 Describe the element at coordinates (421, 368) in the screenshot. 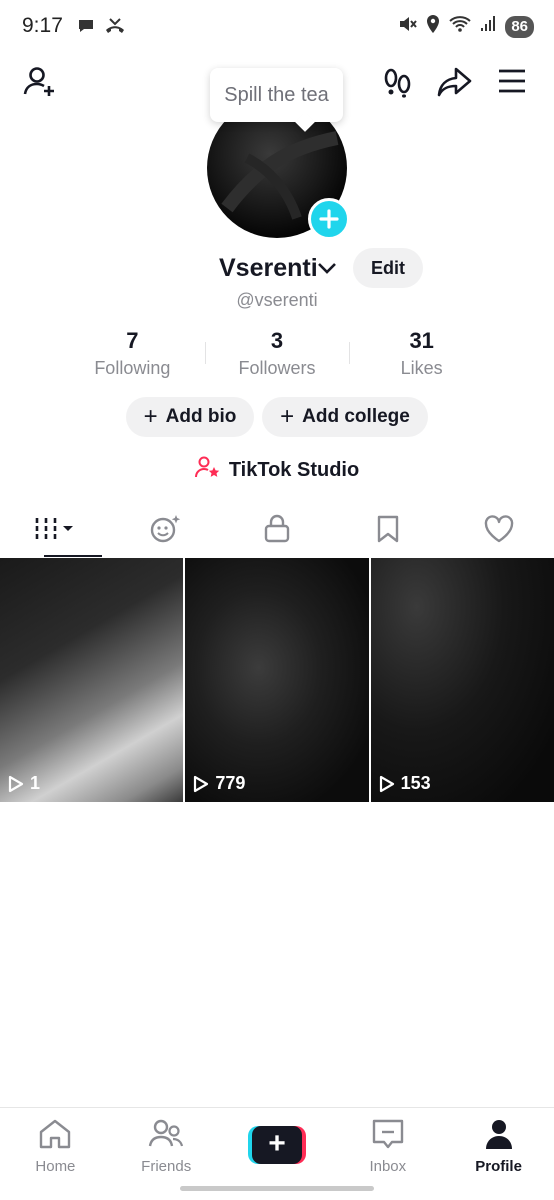

I see `stat-label: Likes` at that location.